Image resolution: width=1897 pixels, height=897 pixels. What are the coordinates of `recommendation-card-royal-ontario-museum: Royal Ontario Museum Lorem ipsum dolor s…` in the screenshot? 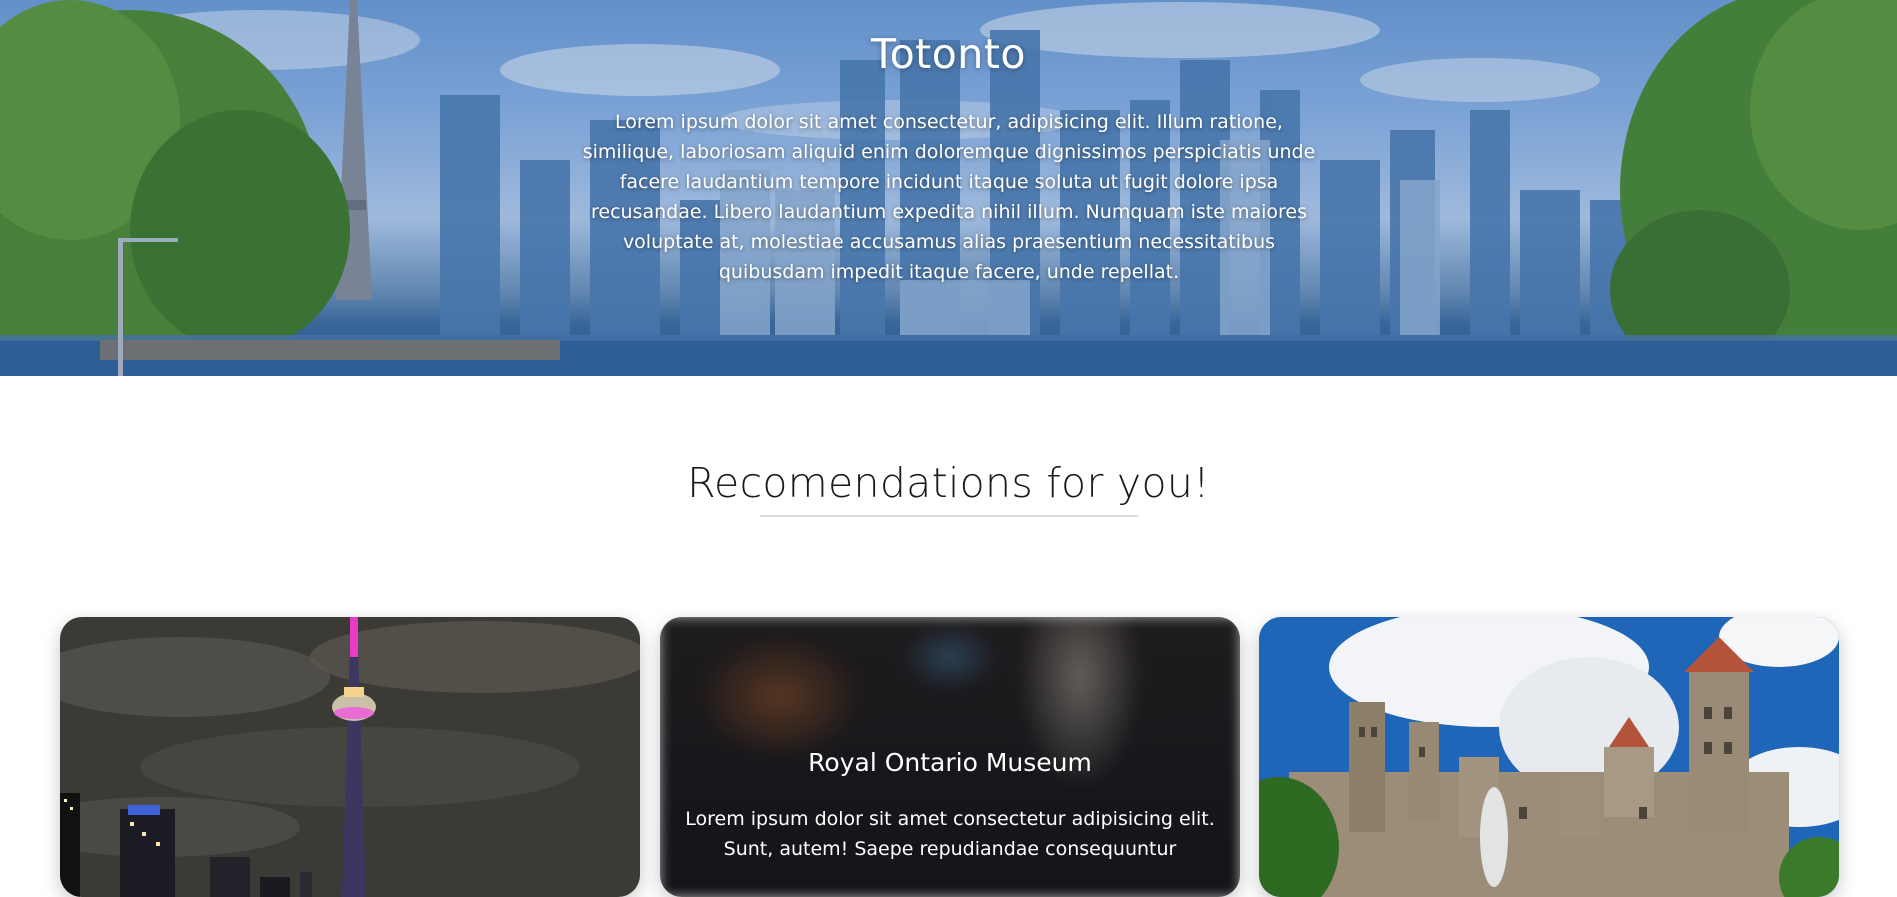 It's located at (950, 757).